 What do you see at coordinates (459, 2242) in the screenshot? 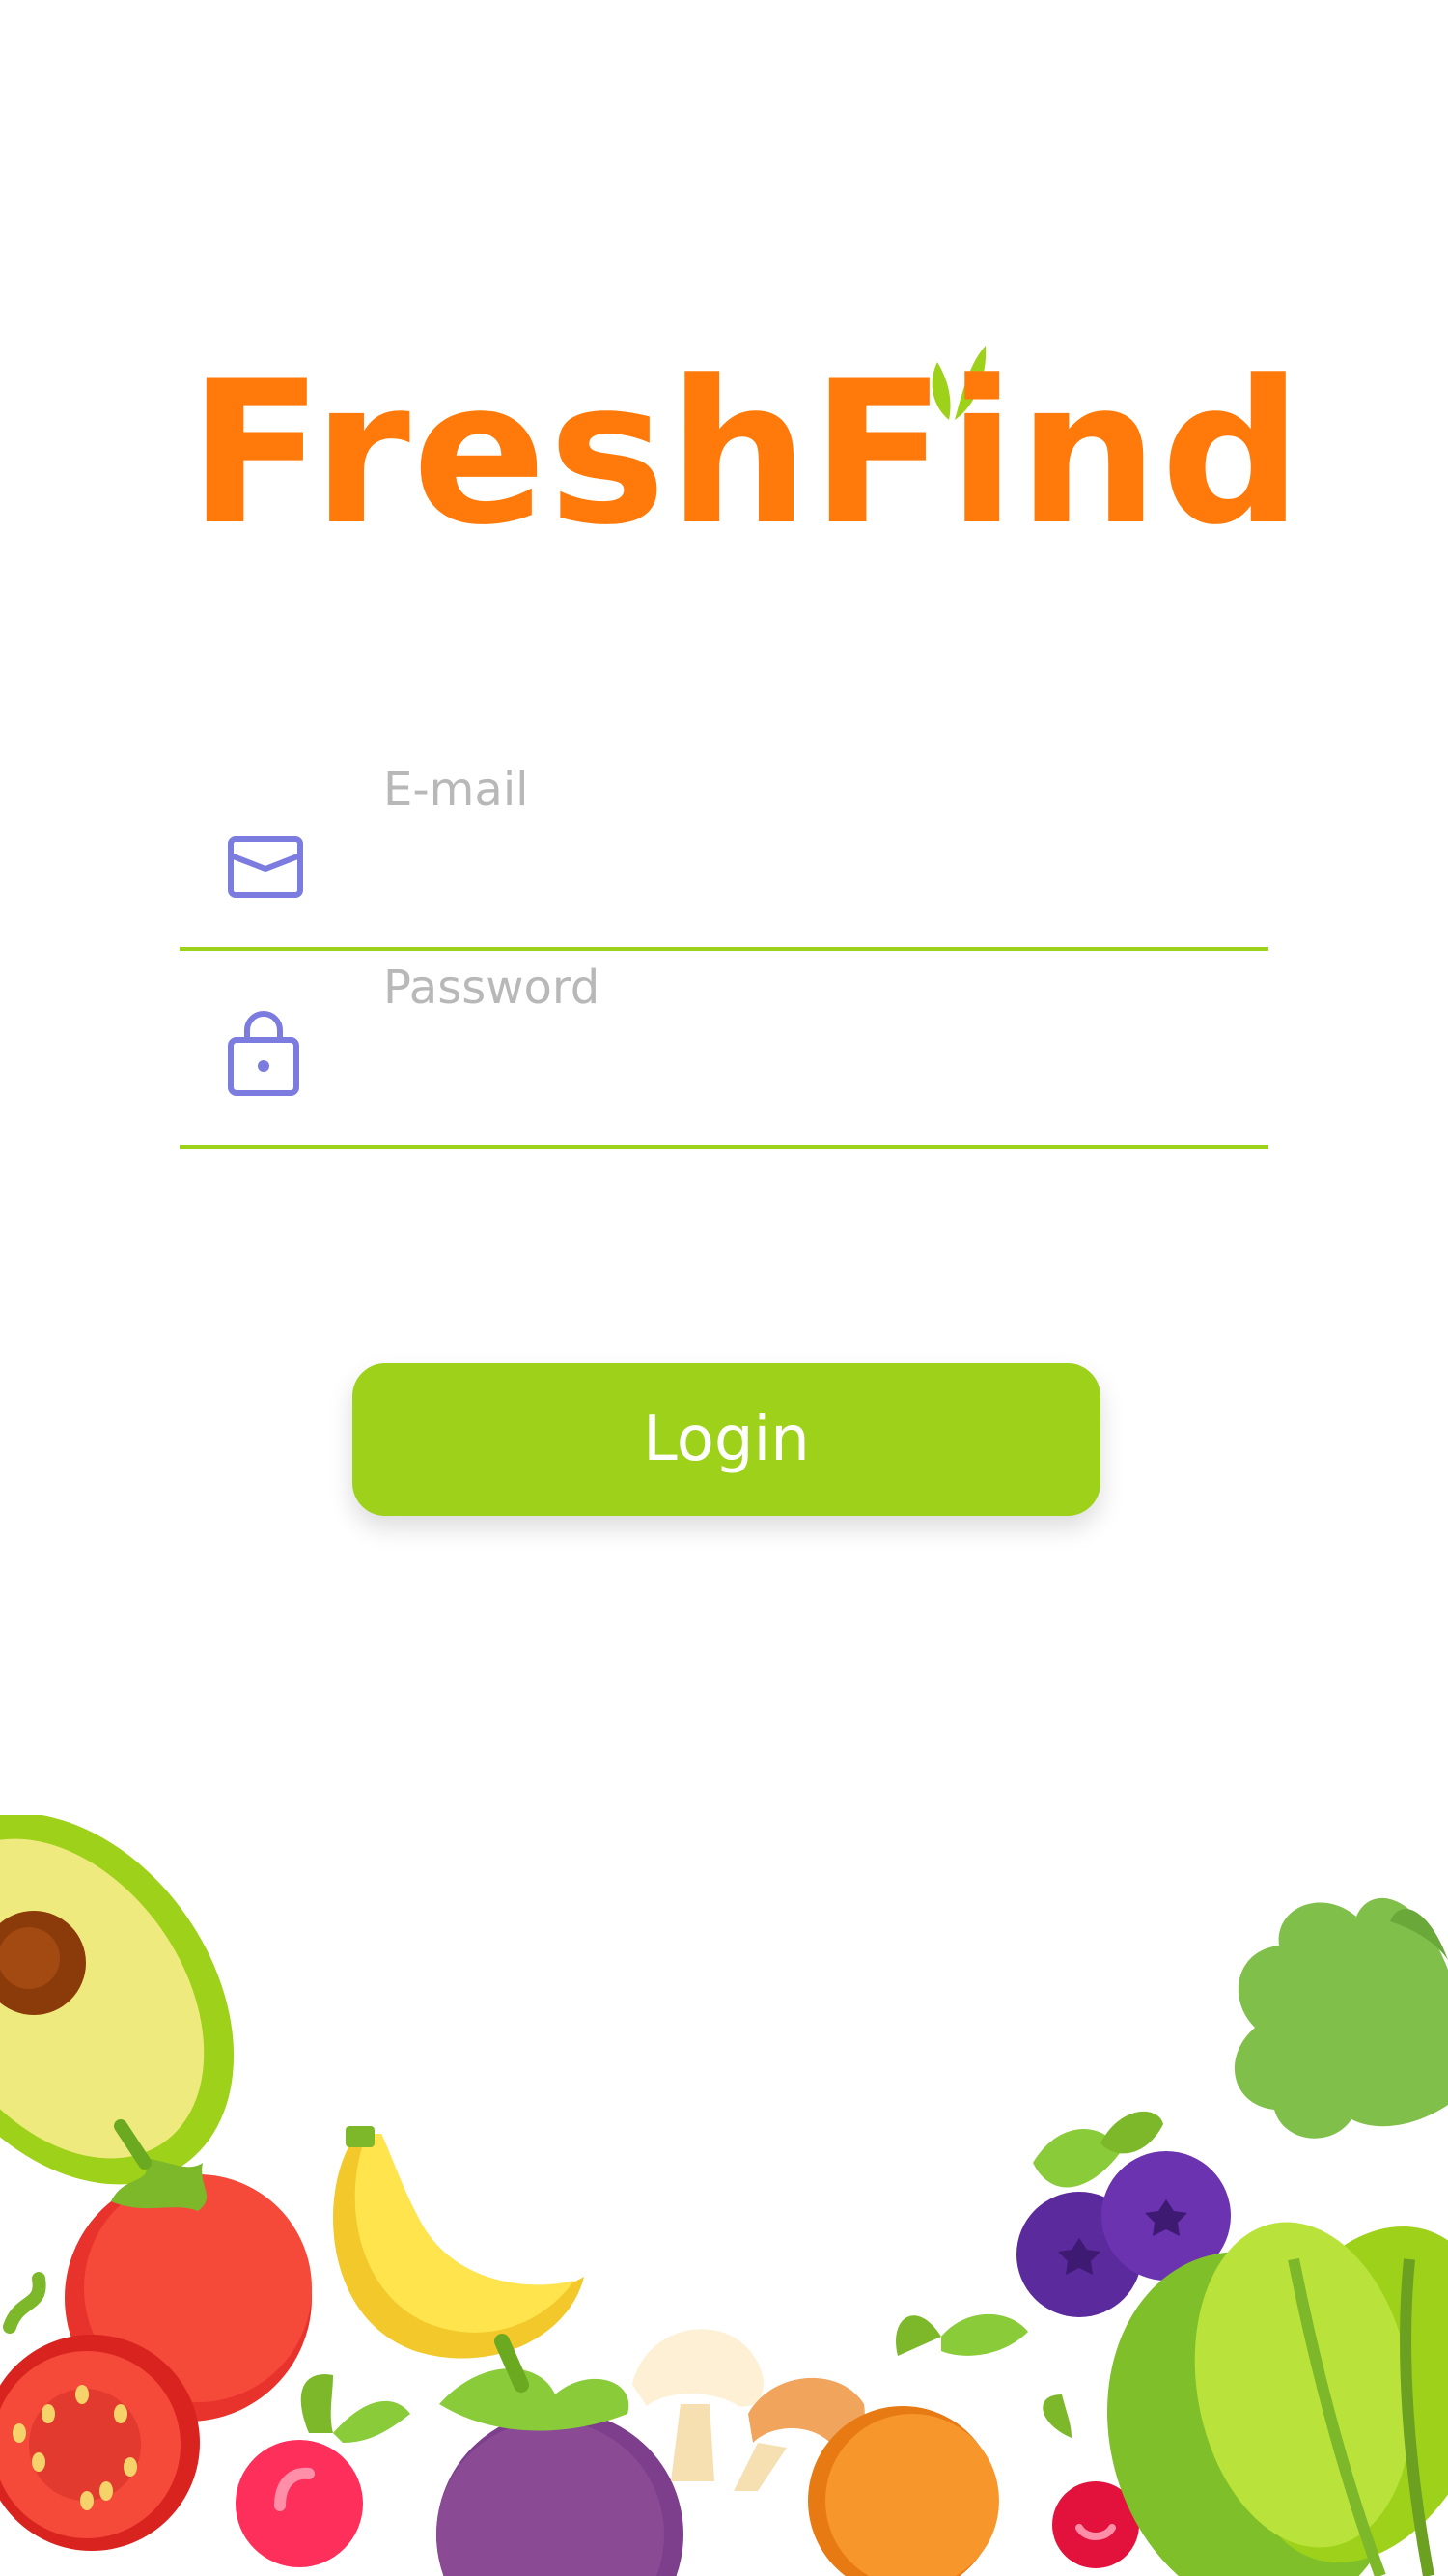
I see `banana-illustration` at bounding box center [459, 2242].